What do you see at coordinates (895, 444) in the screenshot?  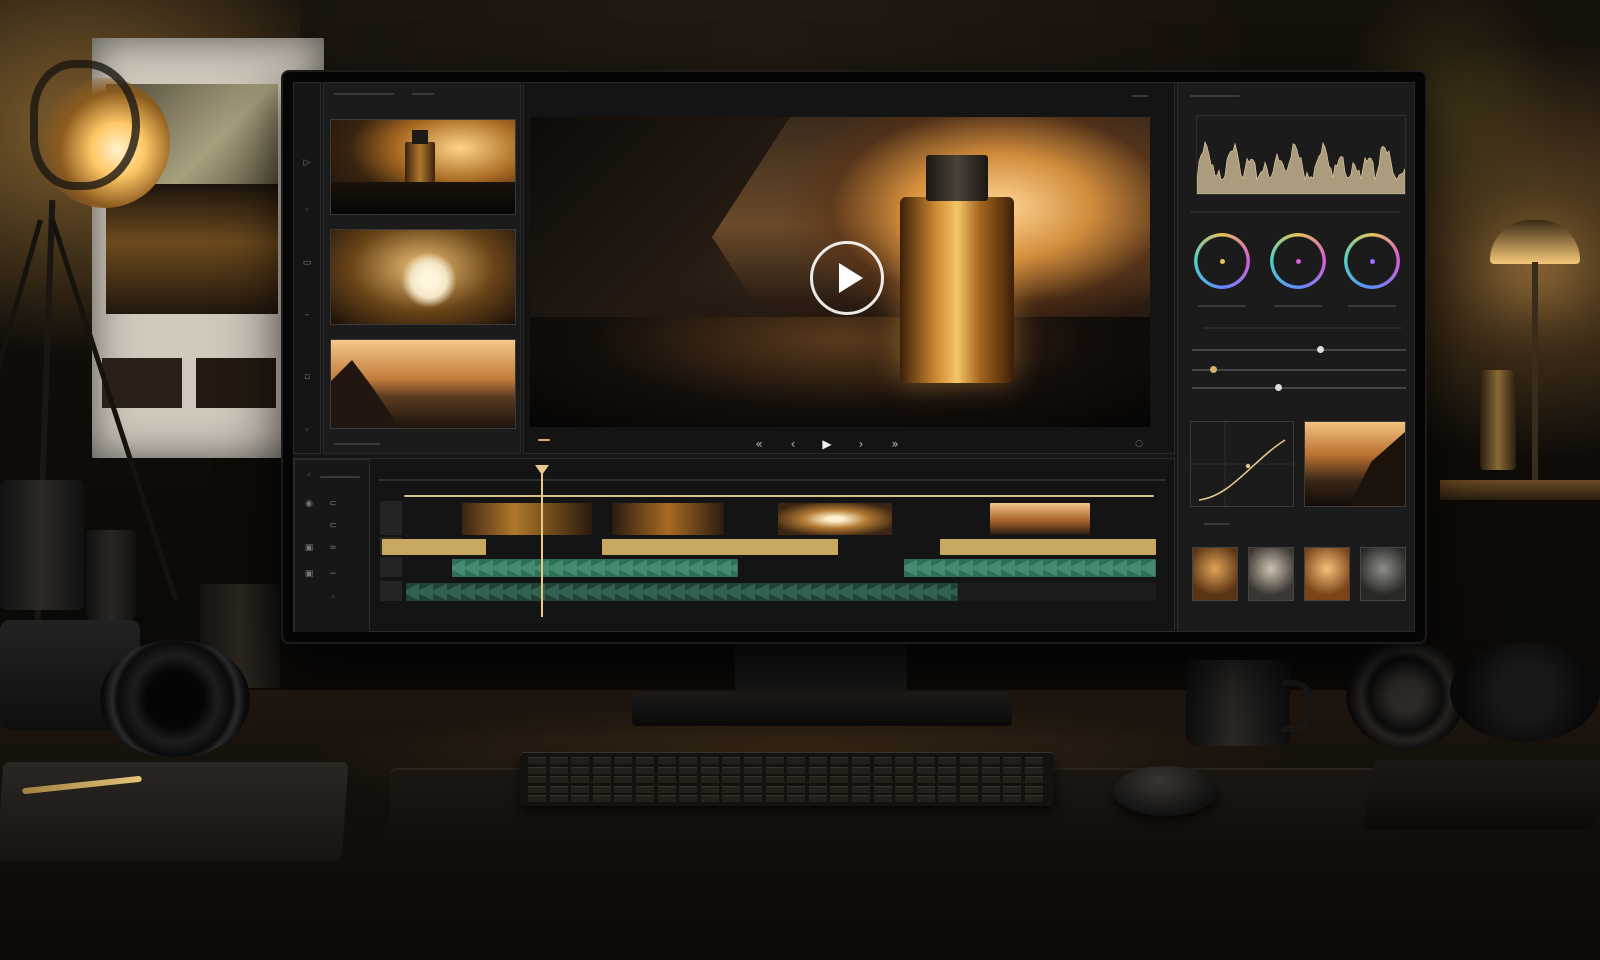 I see `skip-forward-icon: »` at bounding box center [895, 444].